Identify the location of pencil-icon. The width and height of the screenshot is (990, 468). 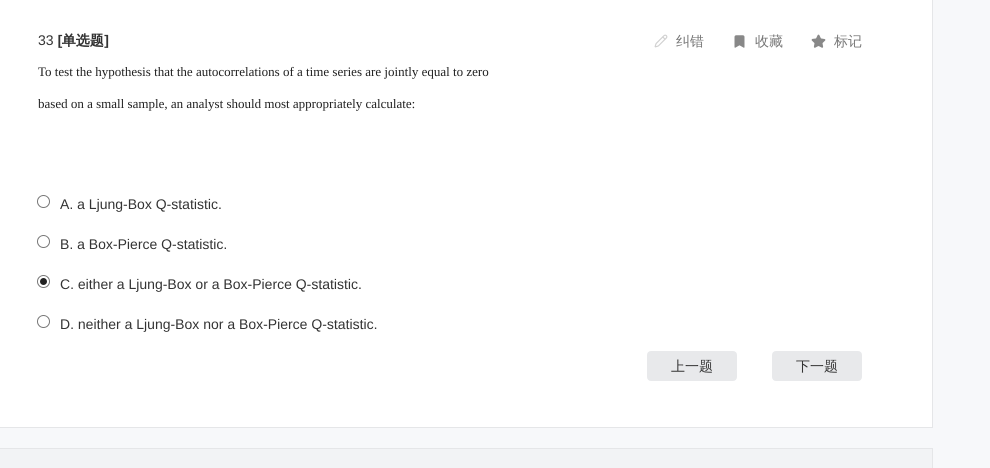
(661, 41).